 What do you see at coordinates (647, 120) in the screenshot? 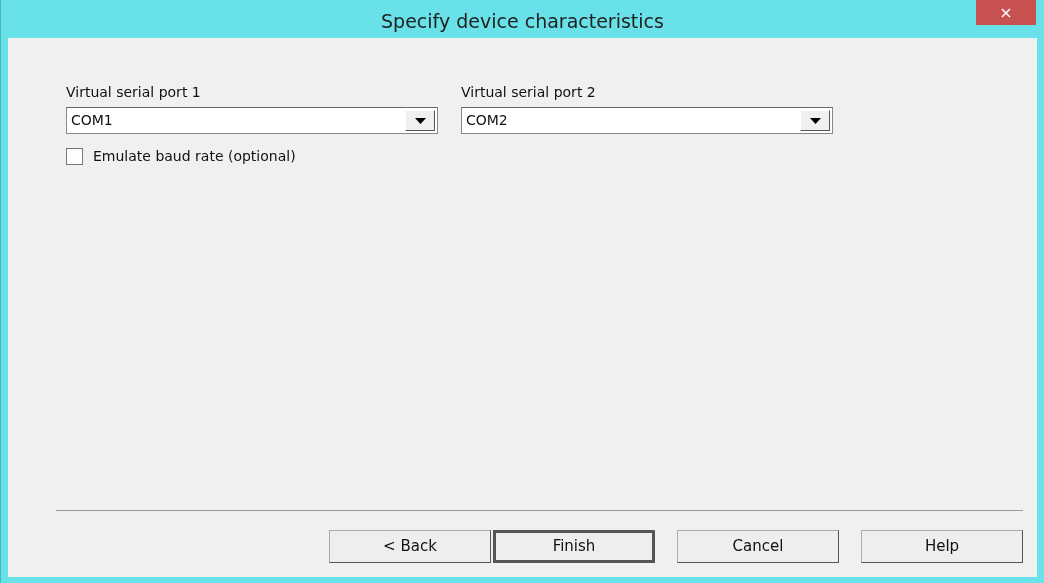
I see `port-dropdown: COM2` at bounding box center [647, 120].